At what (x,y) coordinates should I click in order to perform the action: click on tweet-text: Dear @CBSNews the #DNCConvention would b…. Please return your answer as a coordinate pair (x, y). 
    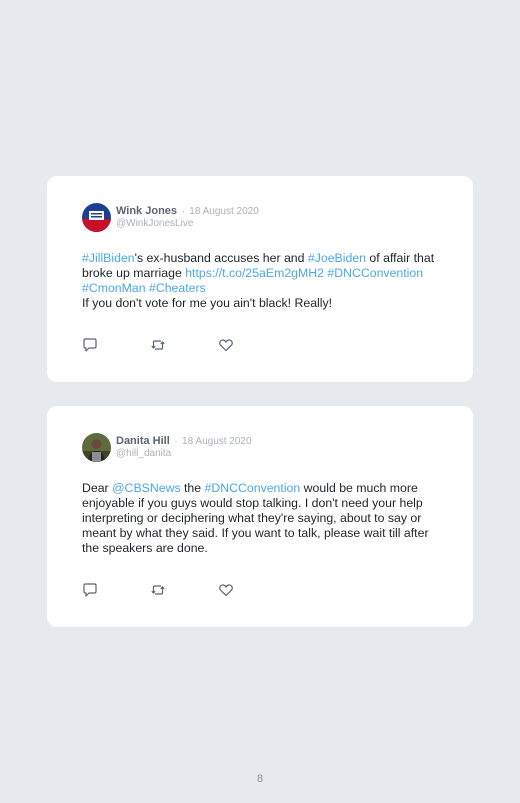
    Looking at the image, I should click on (262, 518).